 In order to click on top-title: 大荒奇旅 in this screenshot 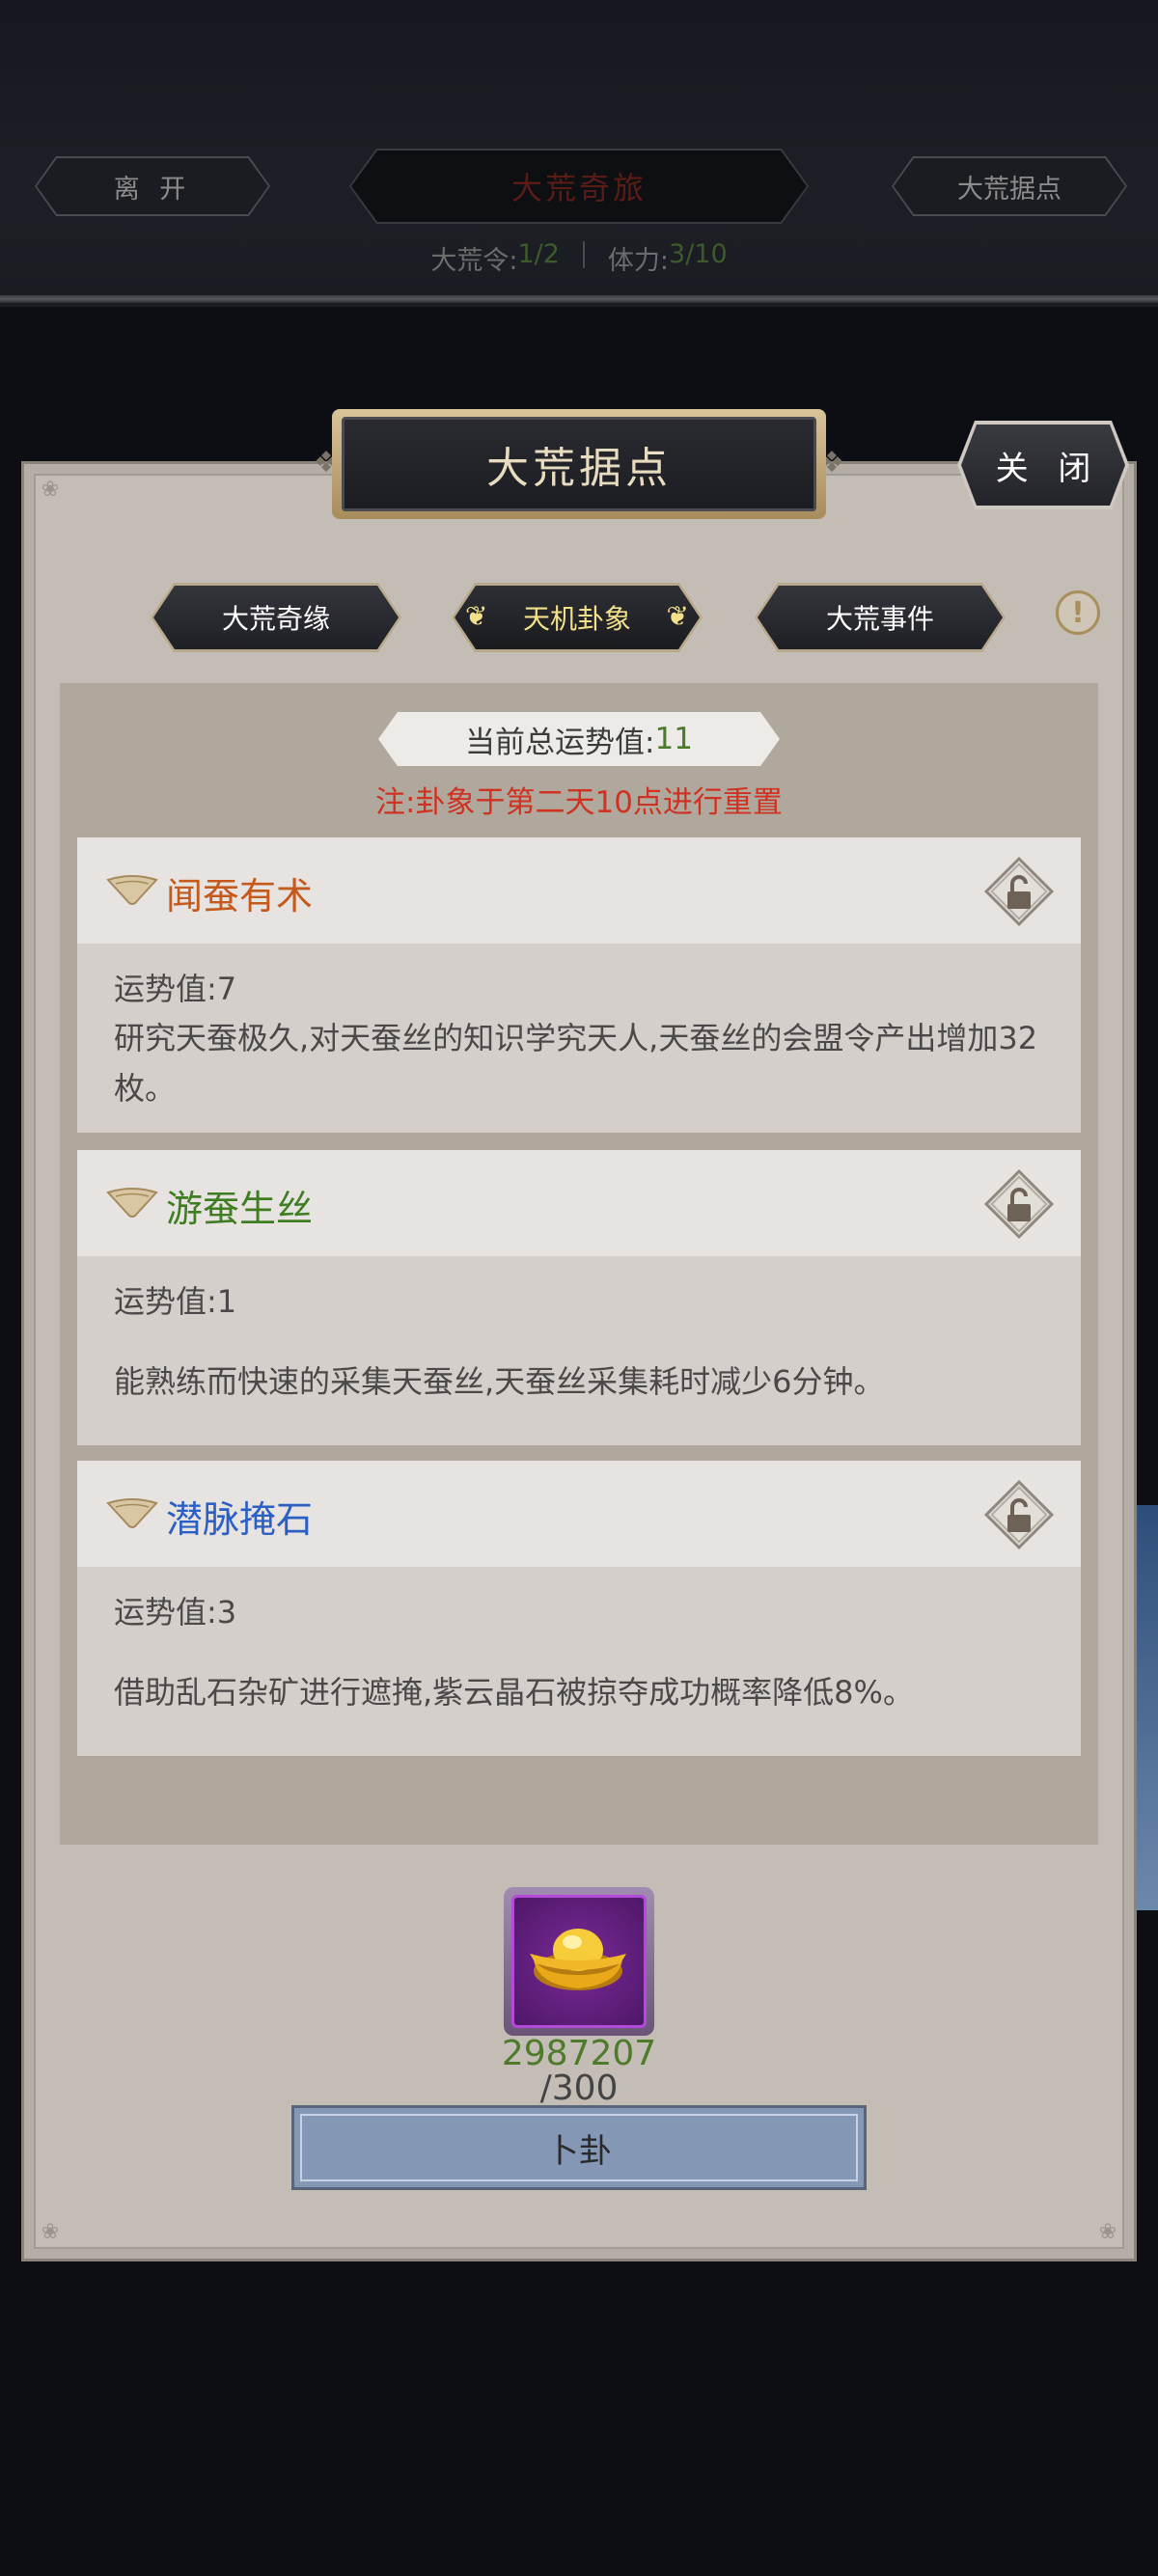, I will do `click(578, 188)`.